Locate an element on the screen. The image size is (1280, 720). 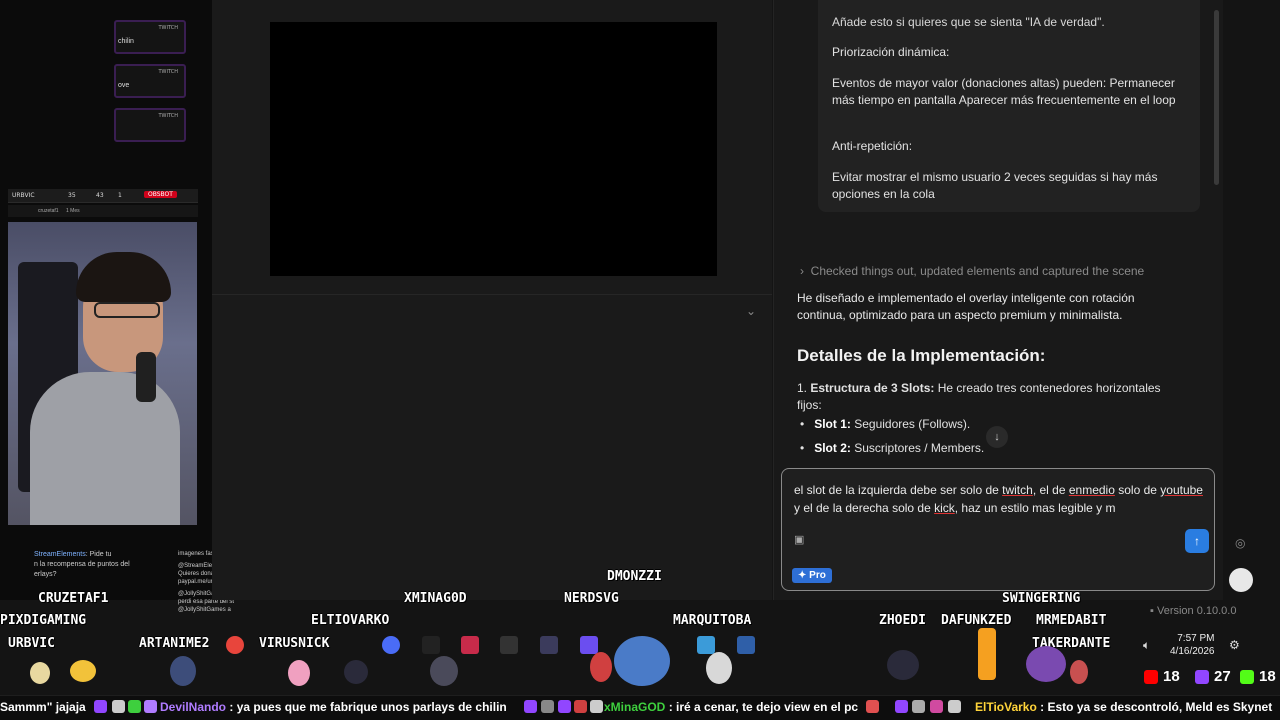
notification-icon: ⚙ is located at coordinates (1234, 645).